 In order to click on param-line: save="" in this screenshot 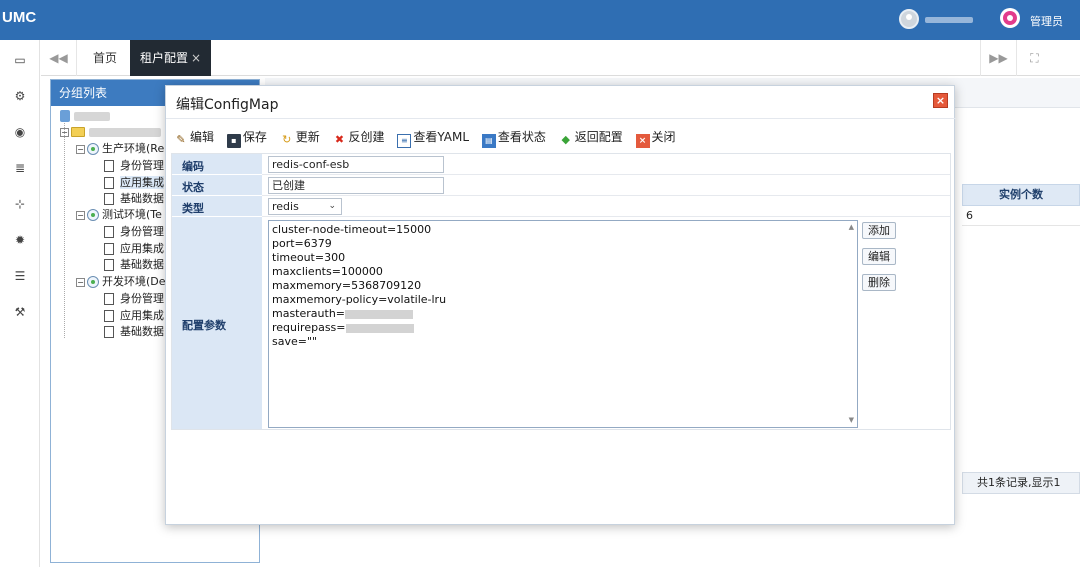, I will do `click(295, 341)`.